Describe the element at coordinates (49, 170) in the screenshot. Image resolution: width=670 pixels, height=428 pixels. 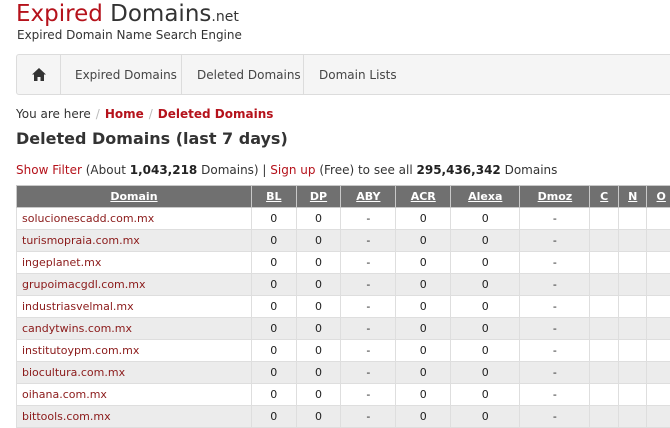
I see `show-filter-link: Show Filter` at that location.